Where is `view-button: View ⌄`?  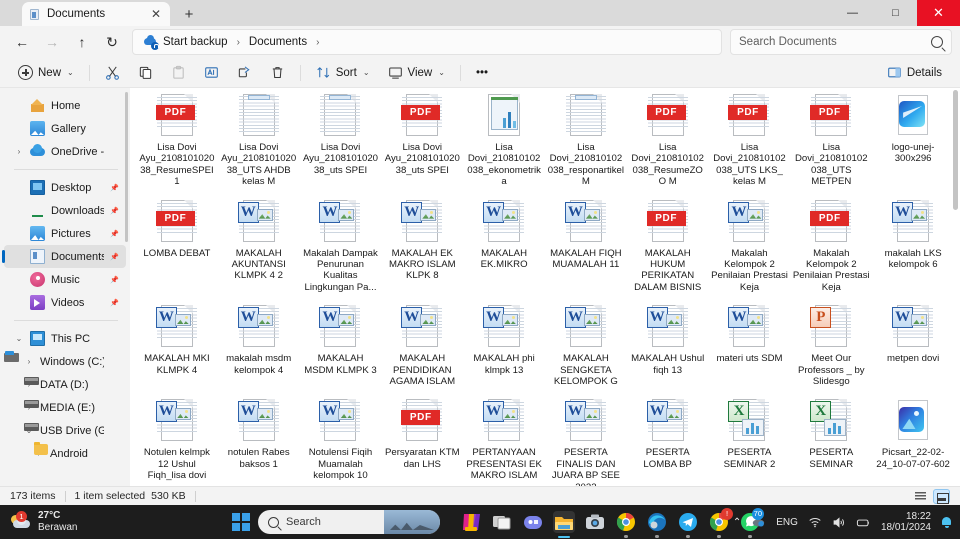
view-button: View ⌄ is located at coordinates (416, 73).